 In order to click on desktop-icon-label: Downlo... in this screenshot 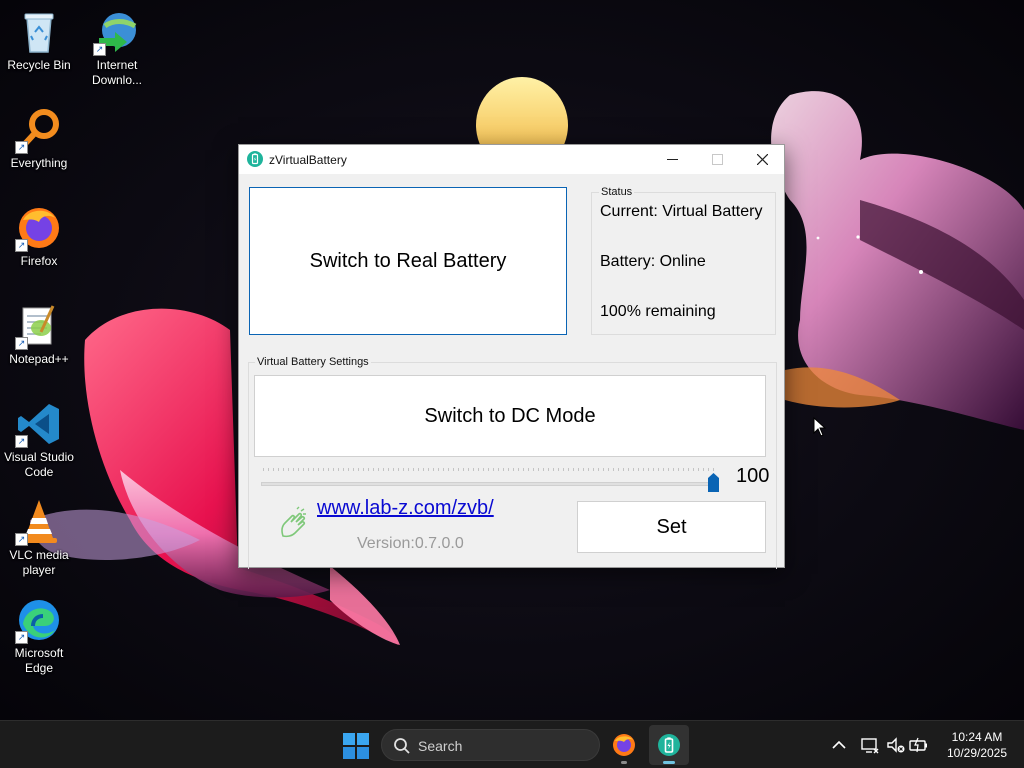, I will do `click(117, 80)`.